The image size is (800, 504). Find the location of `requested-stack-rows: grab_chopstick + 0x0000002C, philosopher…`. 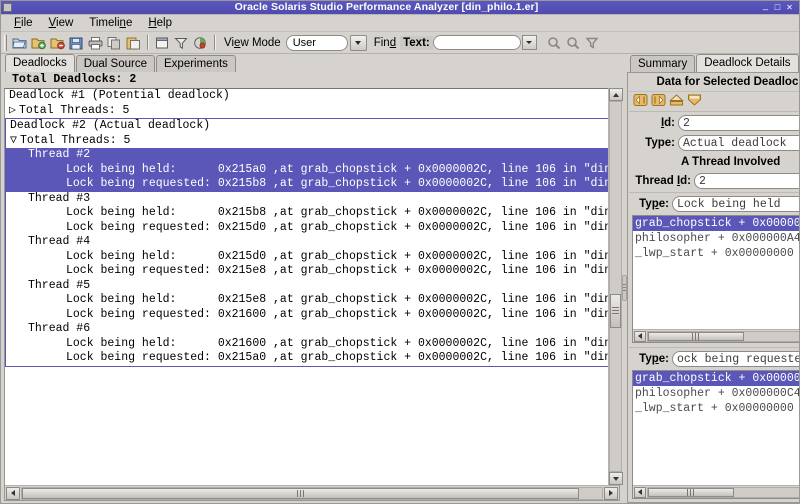

requested-stack-rows: grab_chopstick + 0x0000002C, philosopher… is located at coordinates (716, 428).